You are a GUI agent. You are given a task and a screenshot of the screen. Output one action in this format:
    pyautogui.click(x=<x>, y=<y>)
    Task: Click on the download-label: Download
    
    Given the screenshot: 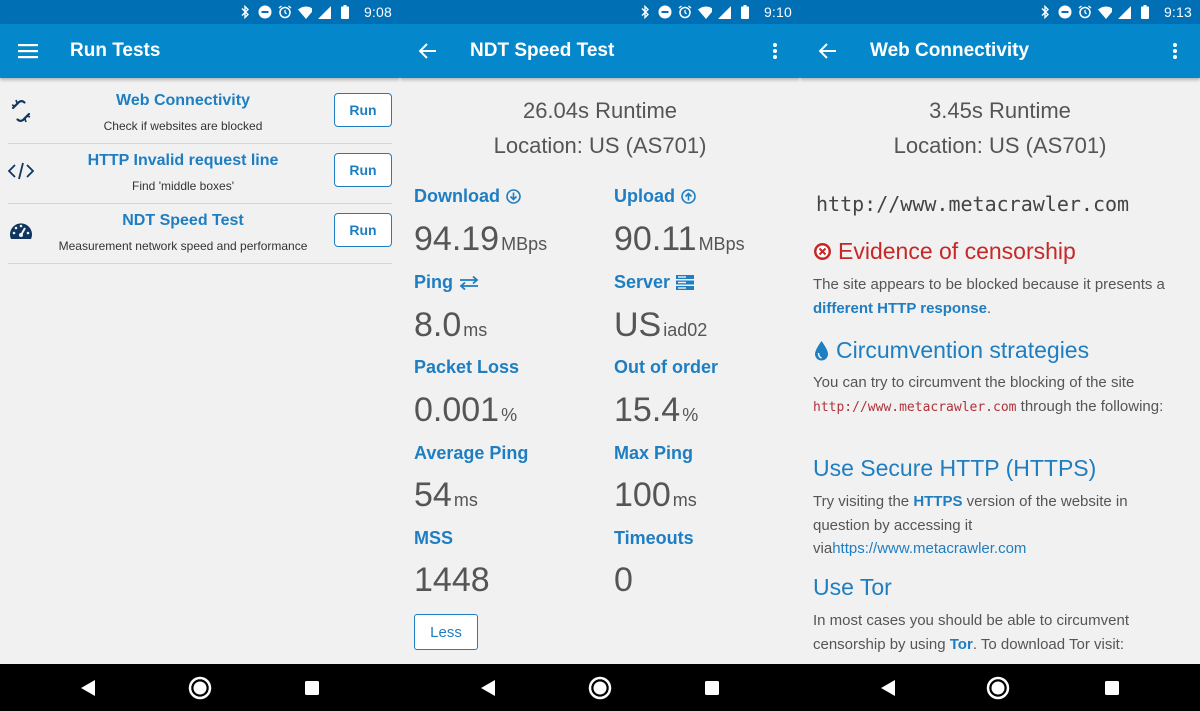 What is the action you would take?
    pyautogui.click(x=467, y=196)
    